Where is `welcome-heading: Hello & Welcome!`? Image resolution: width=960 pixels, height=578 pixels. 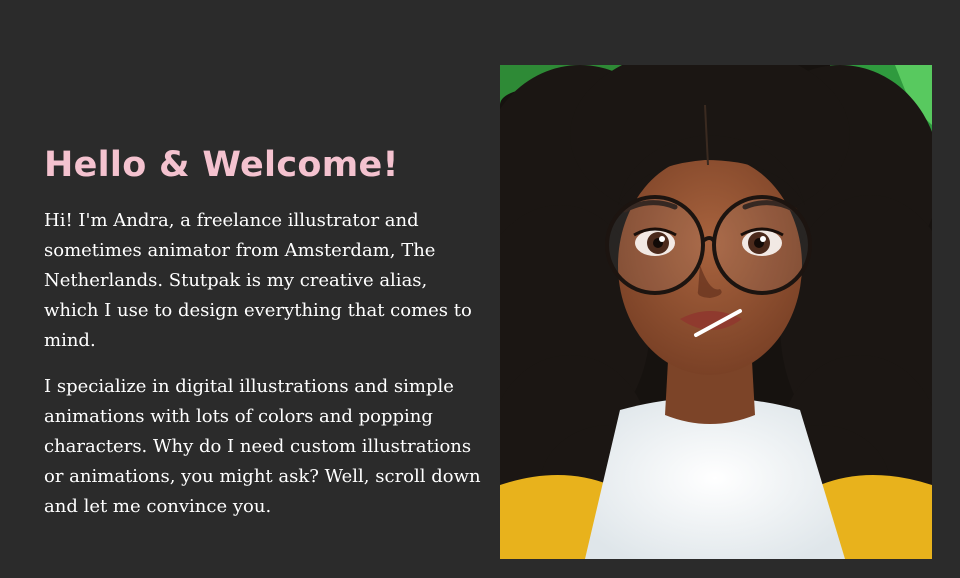
welcome-heading: Hello & Welcome! is located at coordinates (221, 165).